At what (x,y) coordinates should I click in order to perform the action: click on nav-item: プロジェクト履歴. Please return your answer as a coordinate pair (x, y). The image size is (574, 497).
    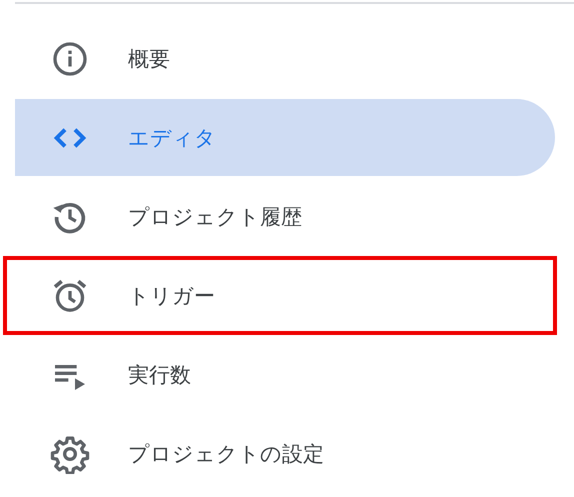
    Looking at the image, I should click on (285, 216).